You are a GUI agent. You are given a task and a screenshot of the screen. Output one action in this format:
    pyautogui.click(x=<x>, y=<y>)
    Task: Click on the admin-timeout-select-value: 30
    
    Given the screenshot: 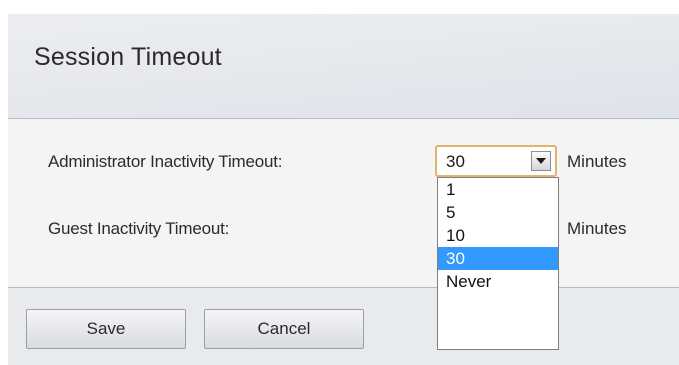 What is the action you would take?
    pyautogui.click(x=455, y=161)
    